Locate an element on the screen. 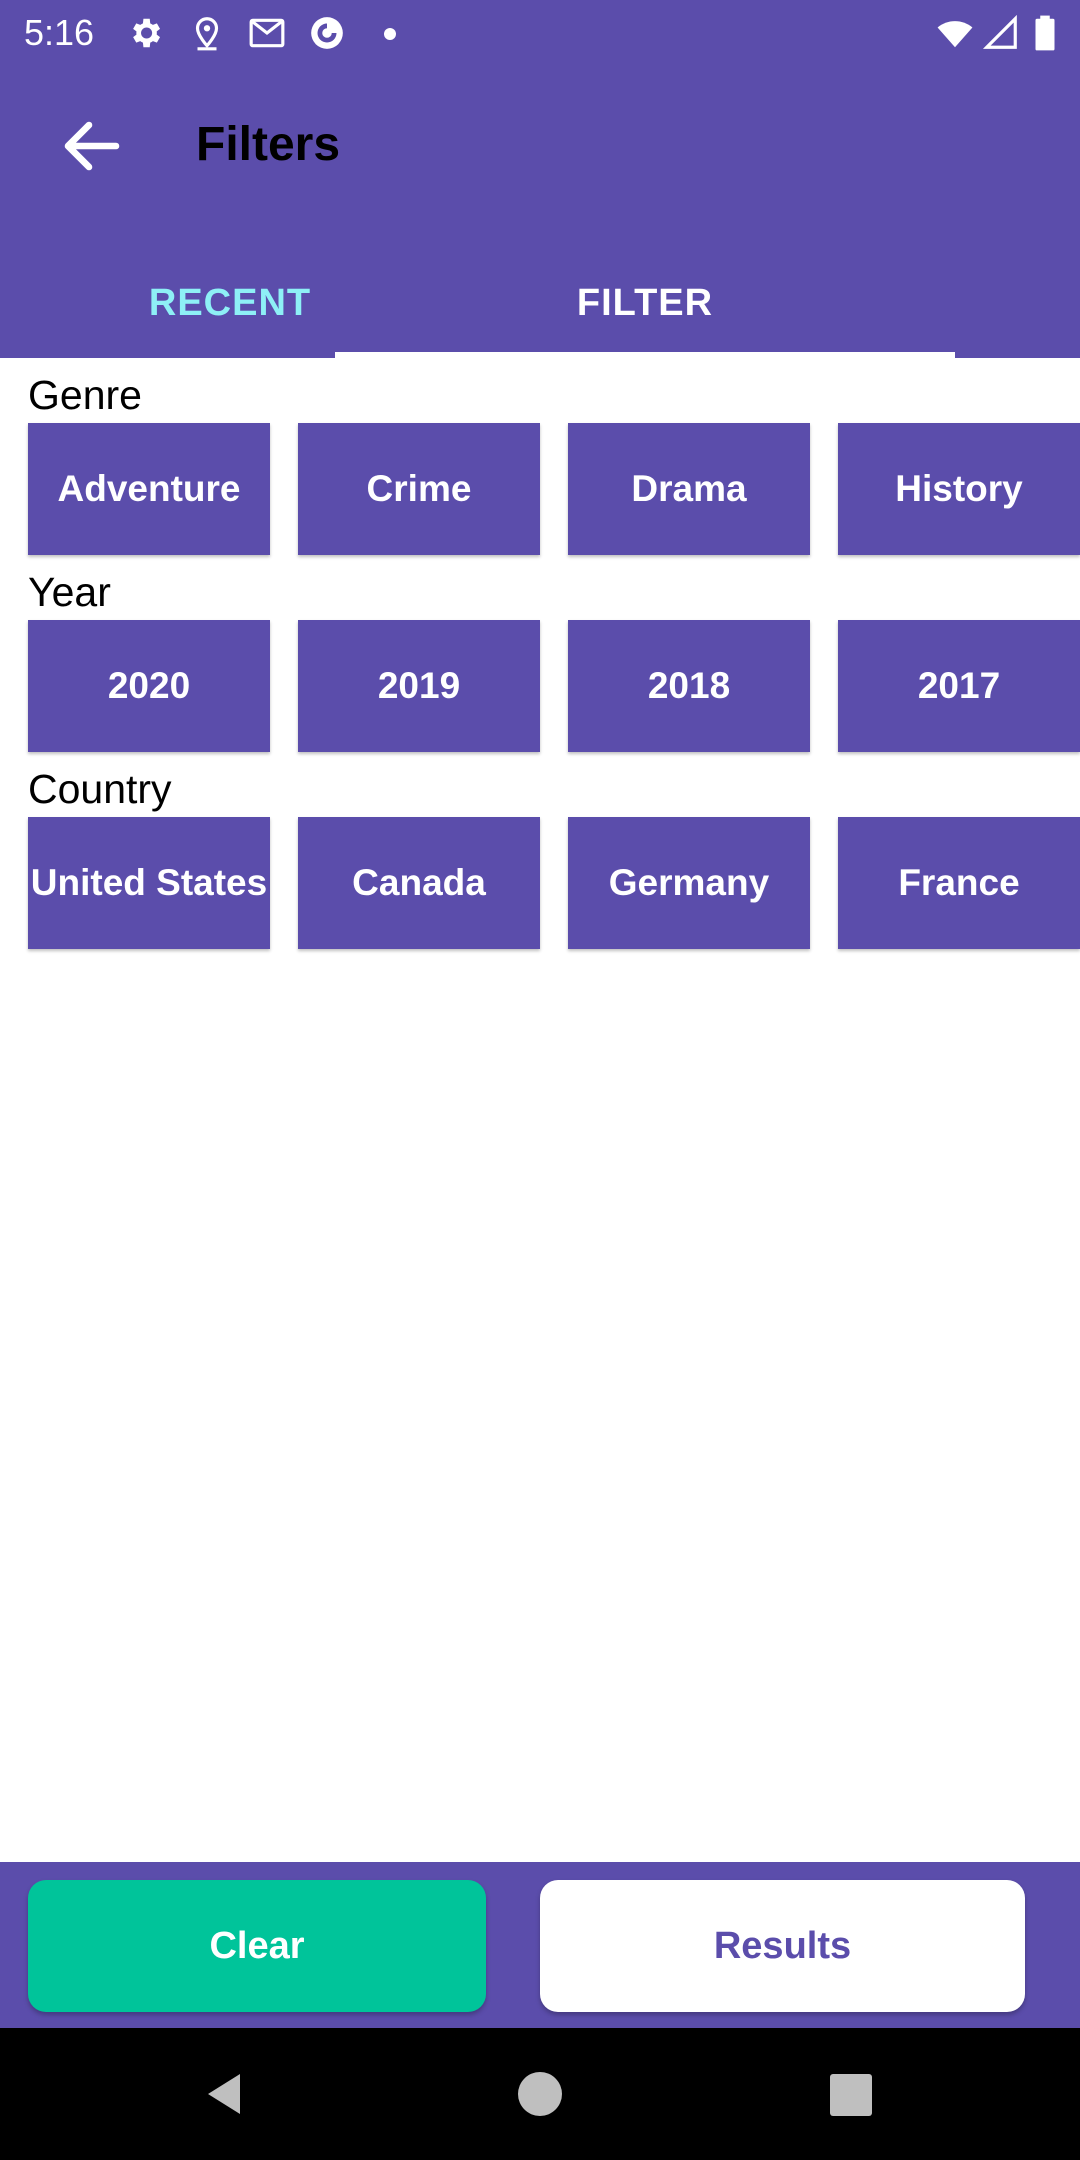  bottom-action-bar: Clear Results is located at coordinates (540, 1945).